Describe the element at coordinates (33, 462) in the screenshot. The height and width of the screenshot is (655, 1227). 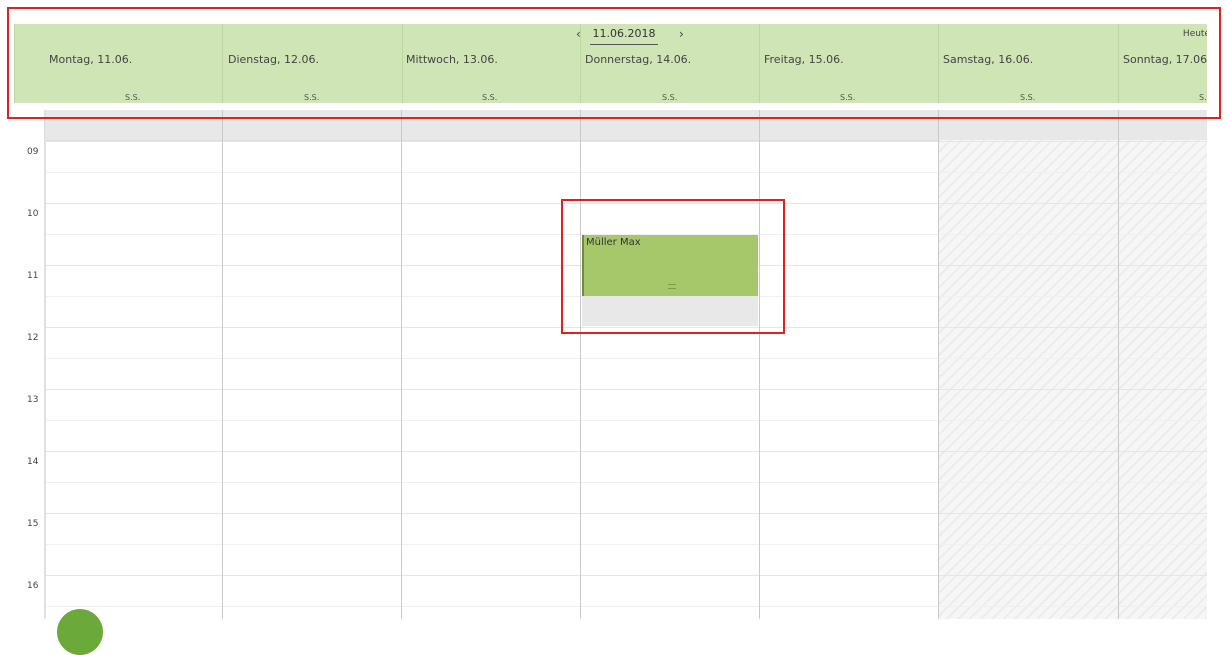
I see `hour-label: 14` at that location.